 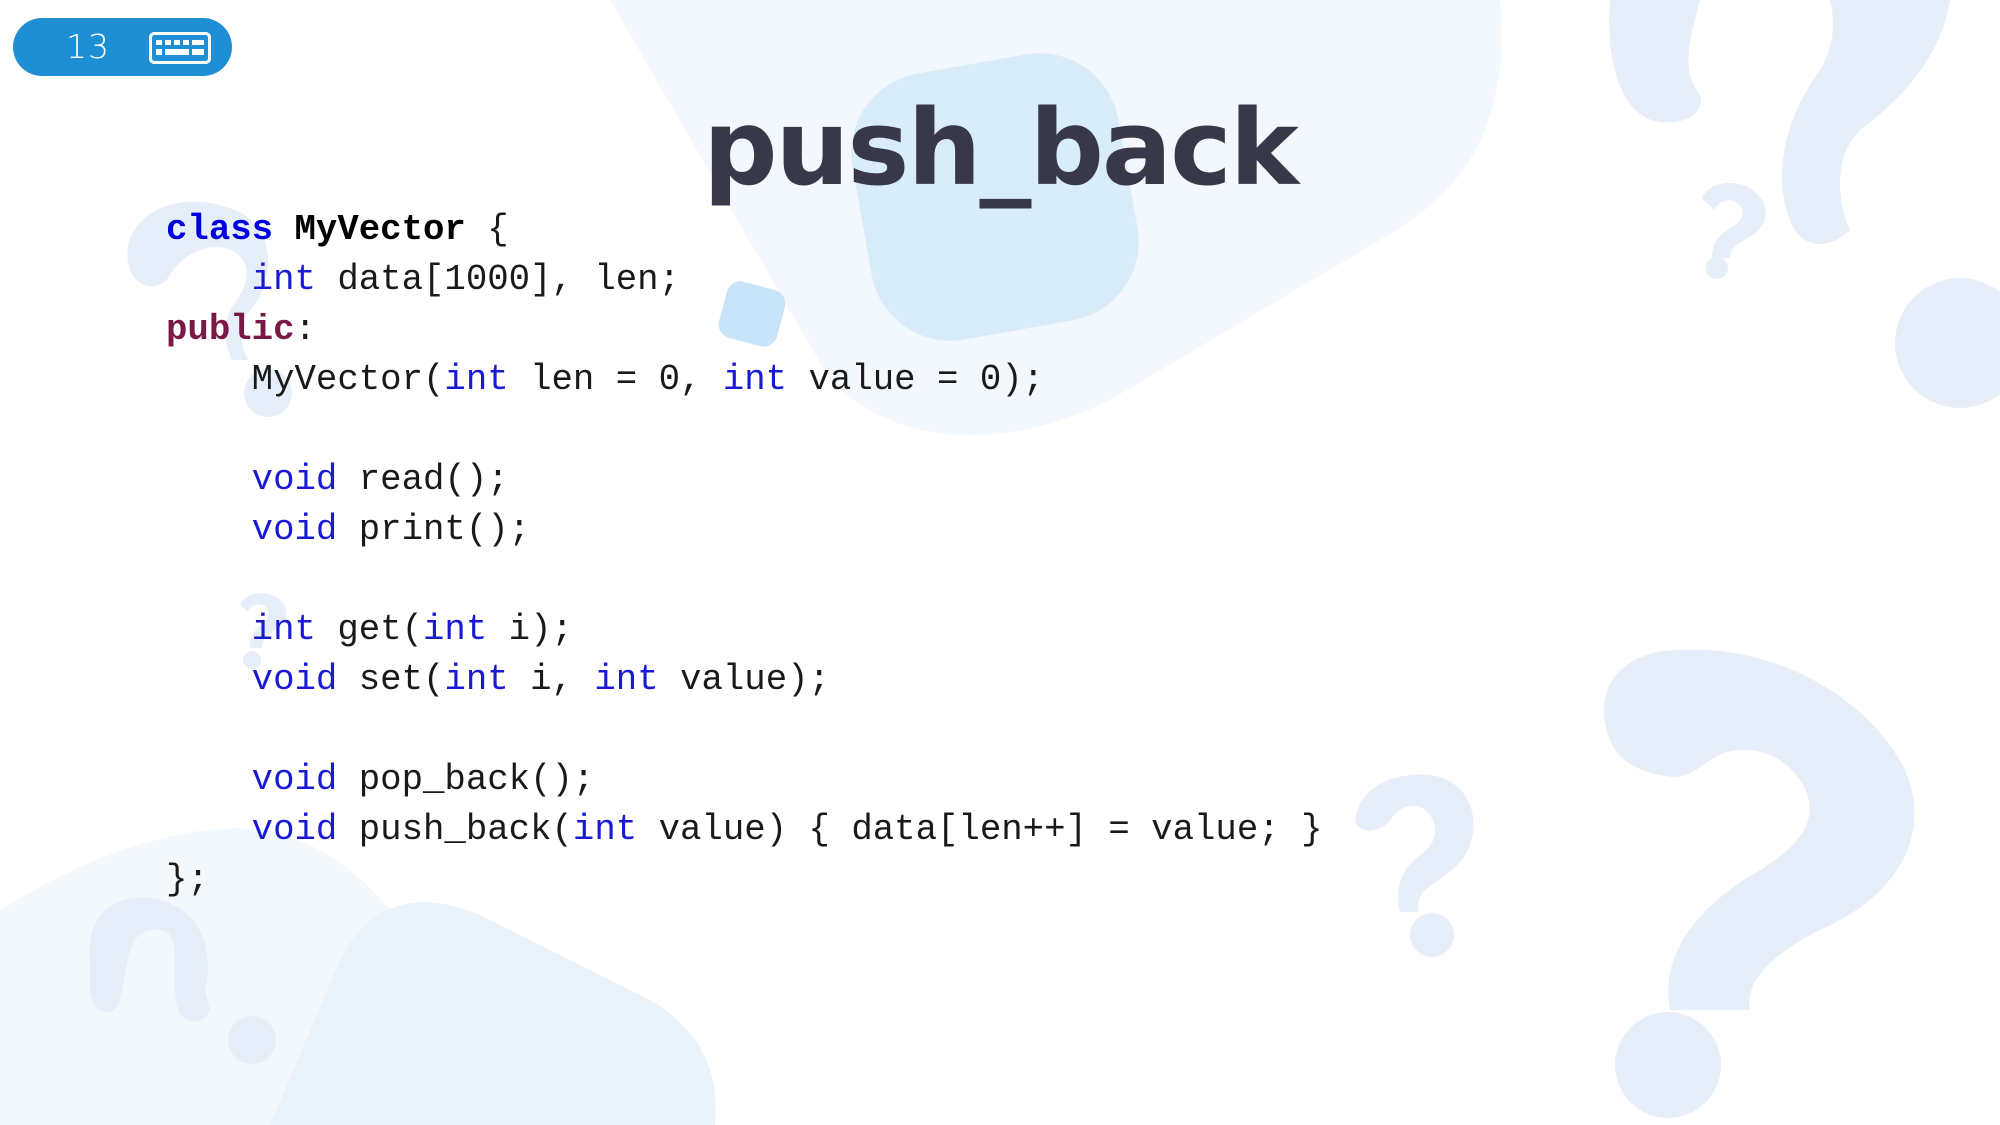 What do you see at coordinates (551, 679) in the screenshot?
I see `code-token: i,` at bounding box center [551, 679].